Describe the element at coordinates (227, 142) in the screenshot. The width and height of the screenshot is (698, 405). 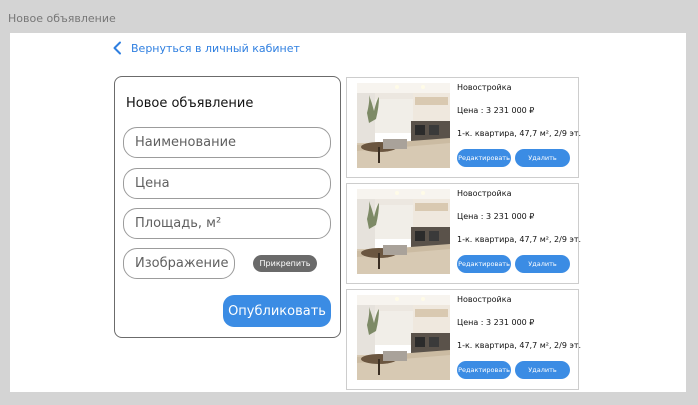
I see `name-input: Наименование` at that location.